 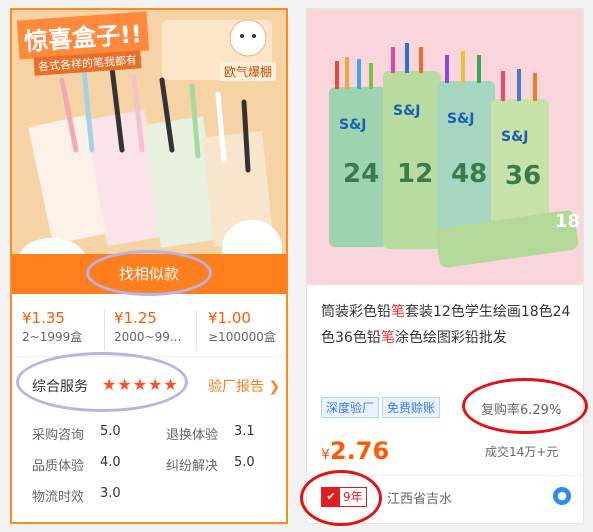 I want to click on tier-quantity: 2~1999盒, so click(x=52, y=337).